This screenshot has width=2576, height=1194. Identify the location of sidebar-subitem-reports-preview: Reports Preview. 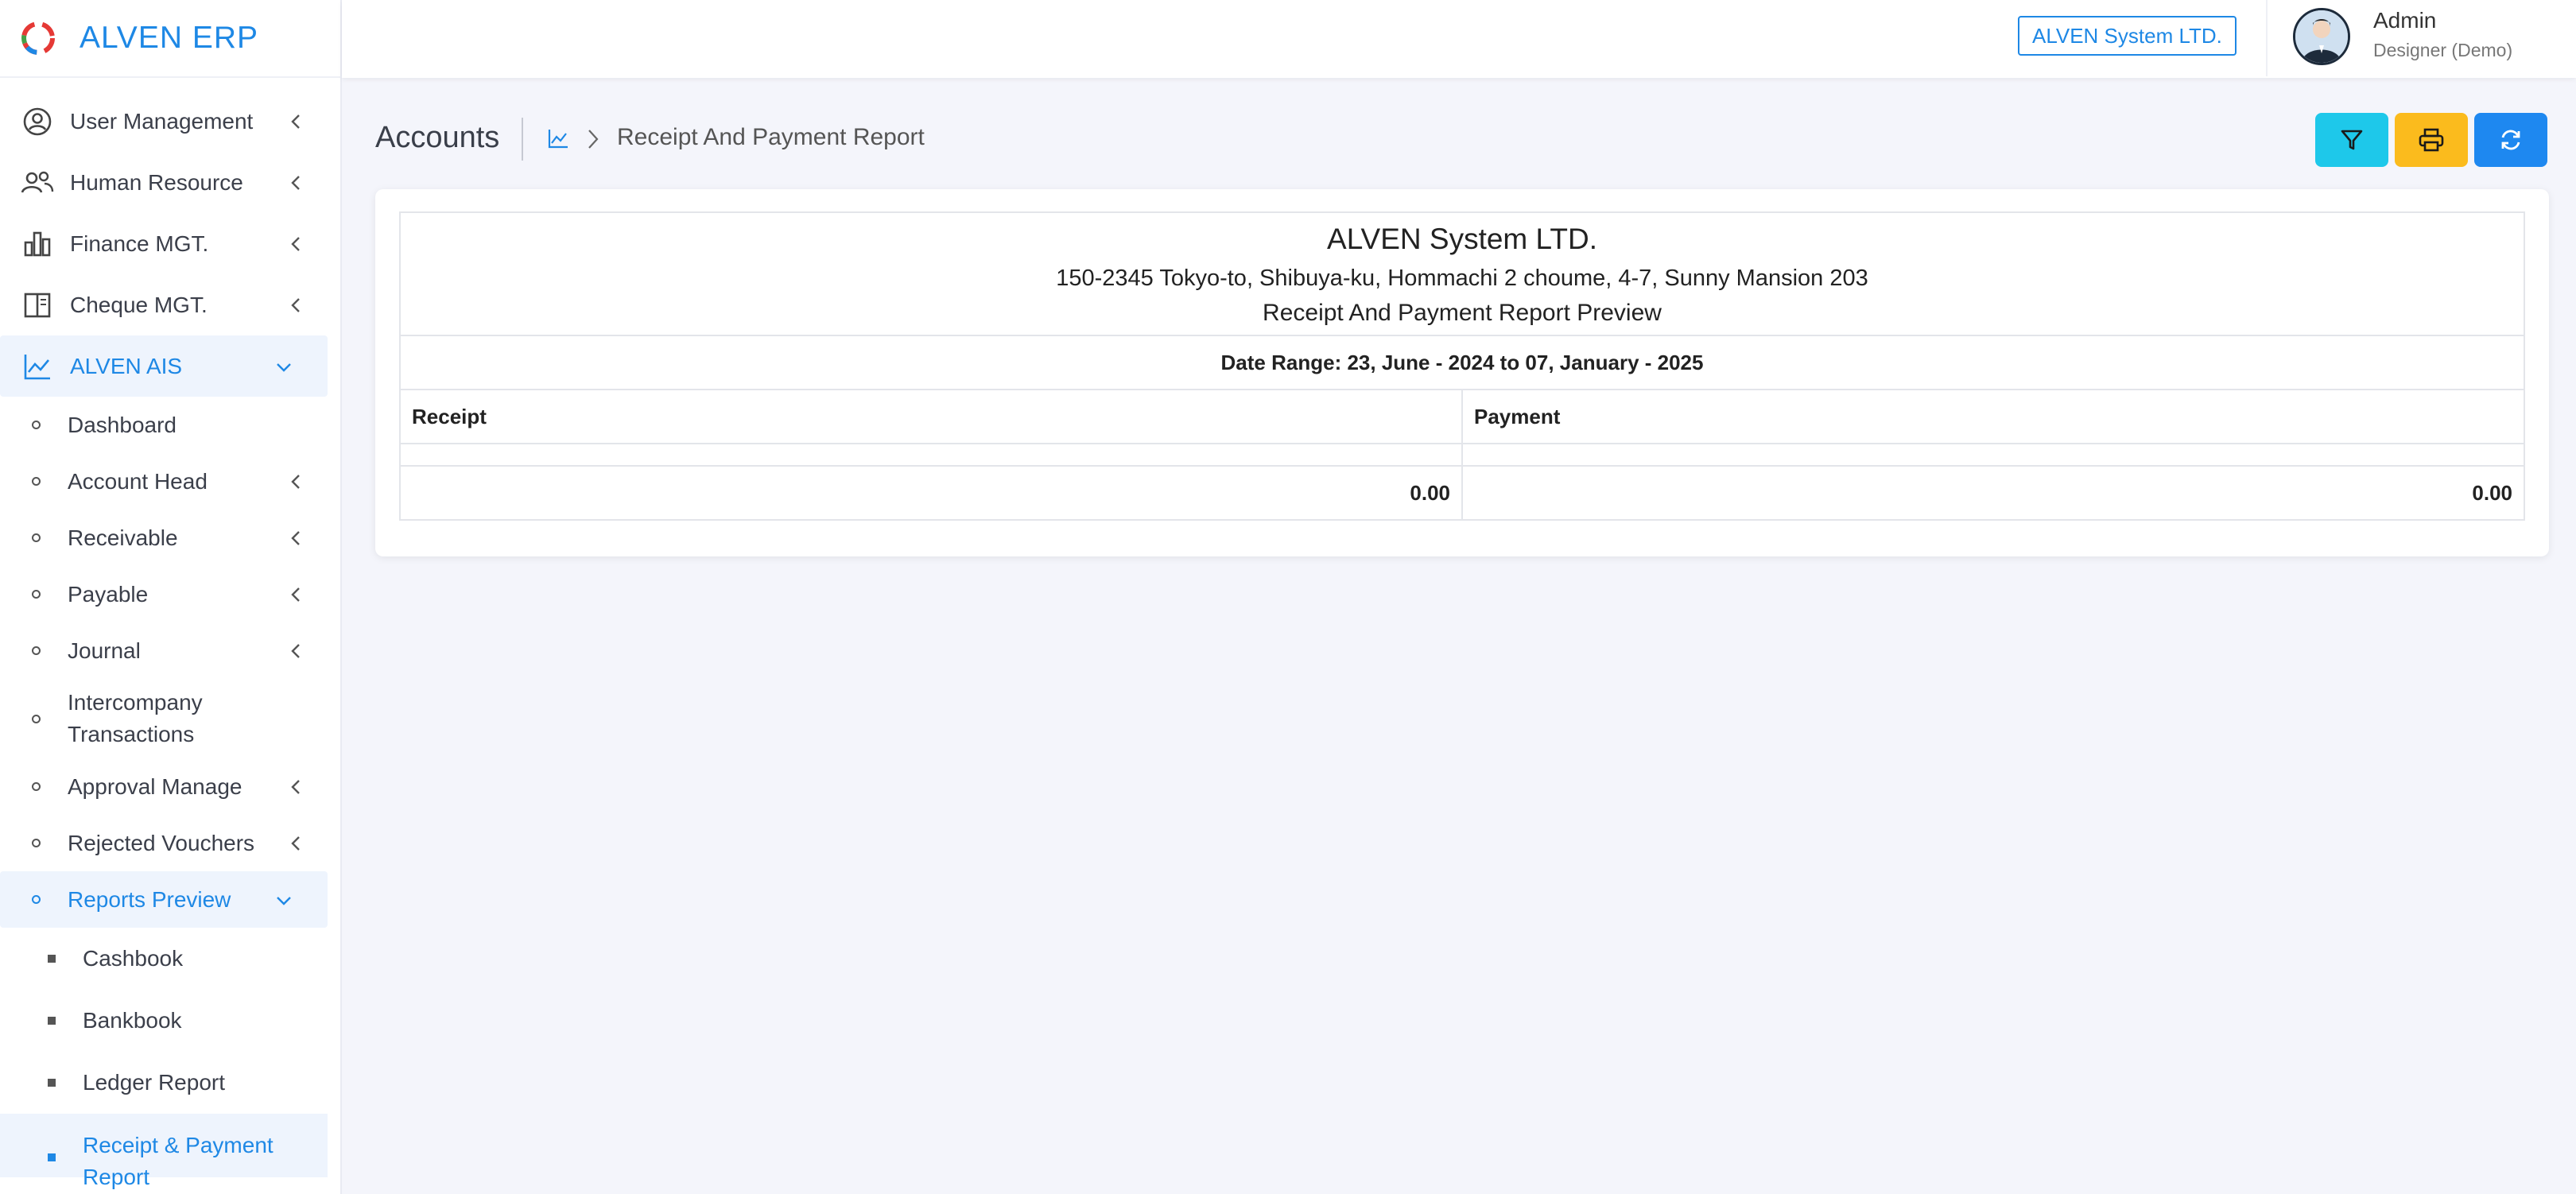
(164, 899).